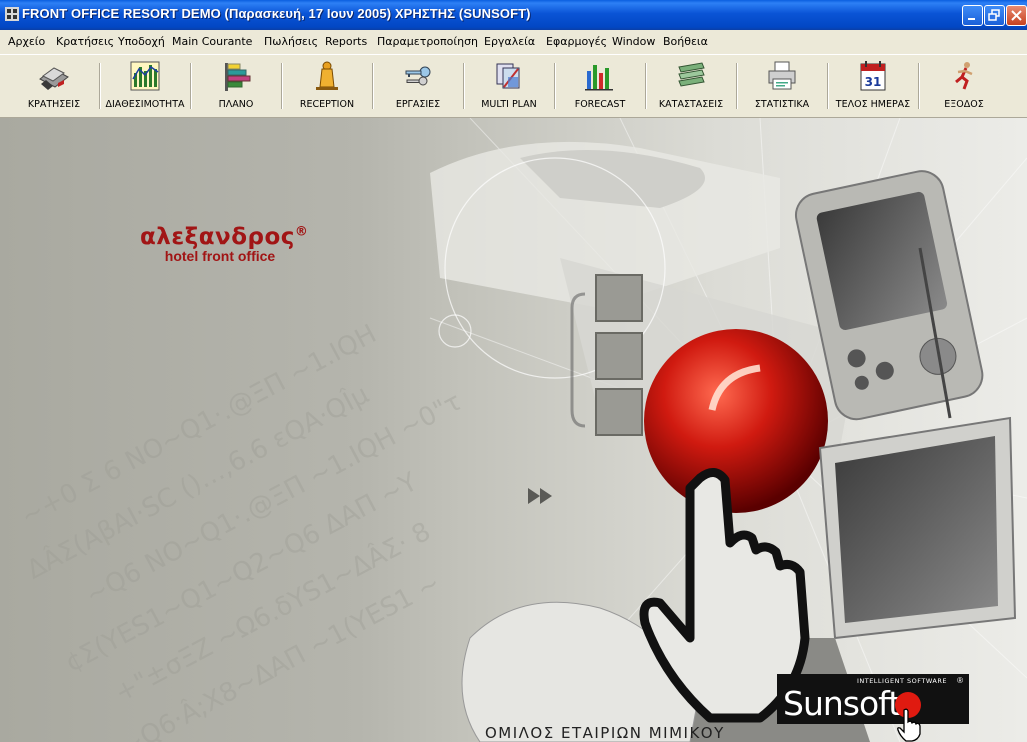  I want to click on multi-plan-icon, so click(508, 76).